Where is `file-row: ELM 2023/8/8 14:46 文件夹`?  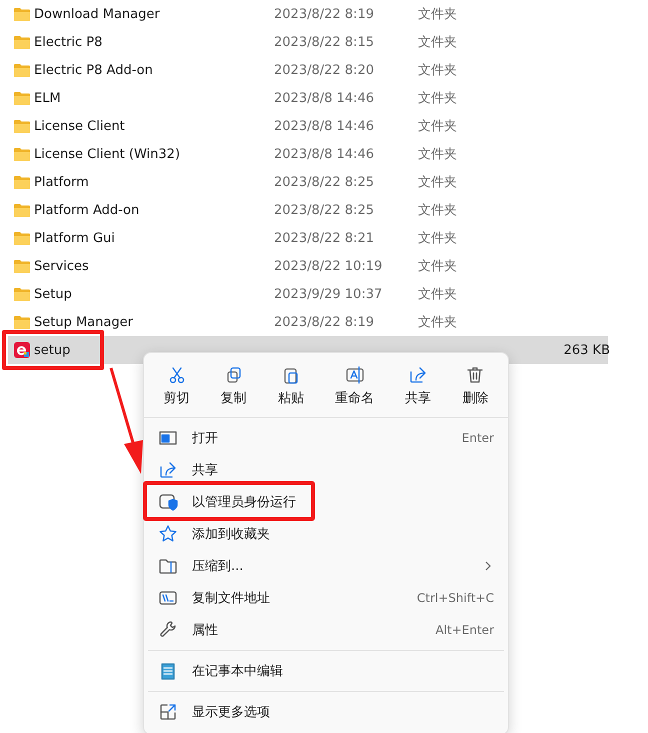
file-row: ELM 2023/8/8 14:46 文件夹 is located at coordinates (308, 98).